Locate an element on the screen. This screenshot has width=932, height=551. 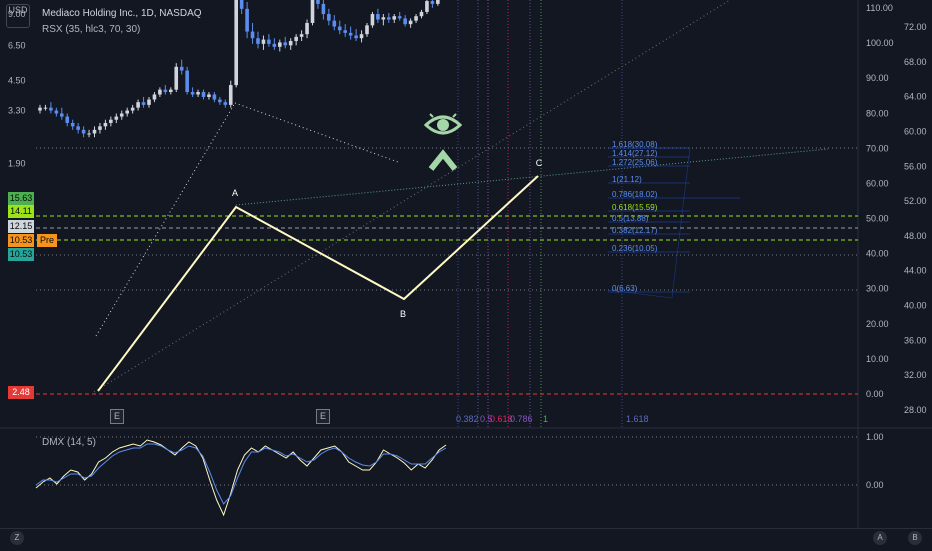
time-fib-label: 1.618 is located at coordinates (637, 419).